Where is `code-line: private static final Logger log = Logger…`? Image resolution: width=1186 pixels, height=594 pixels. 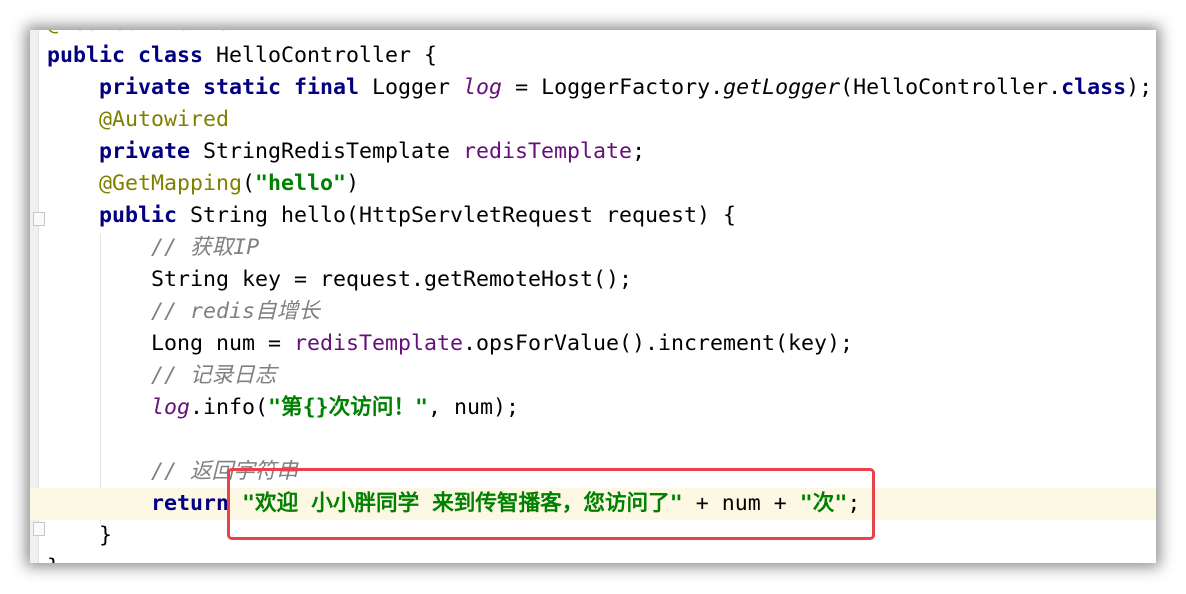 code-line: private static final Logger log = Logger… is located at coordinates (601, 88).